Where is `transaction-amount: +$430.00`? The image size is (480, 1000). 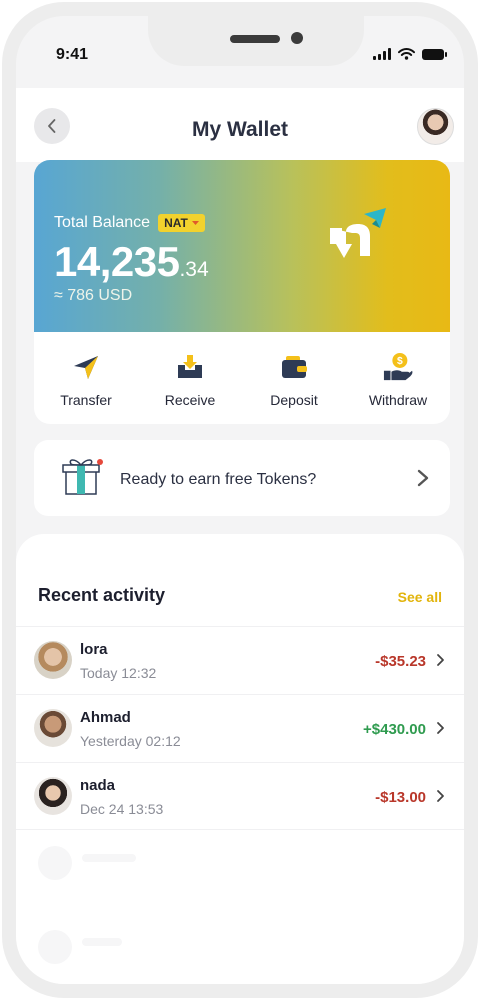 transaction-amount: +$430.00 is located at coordinates (394, 729).